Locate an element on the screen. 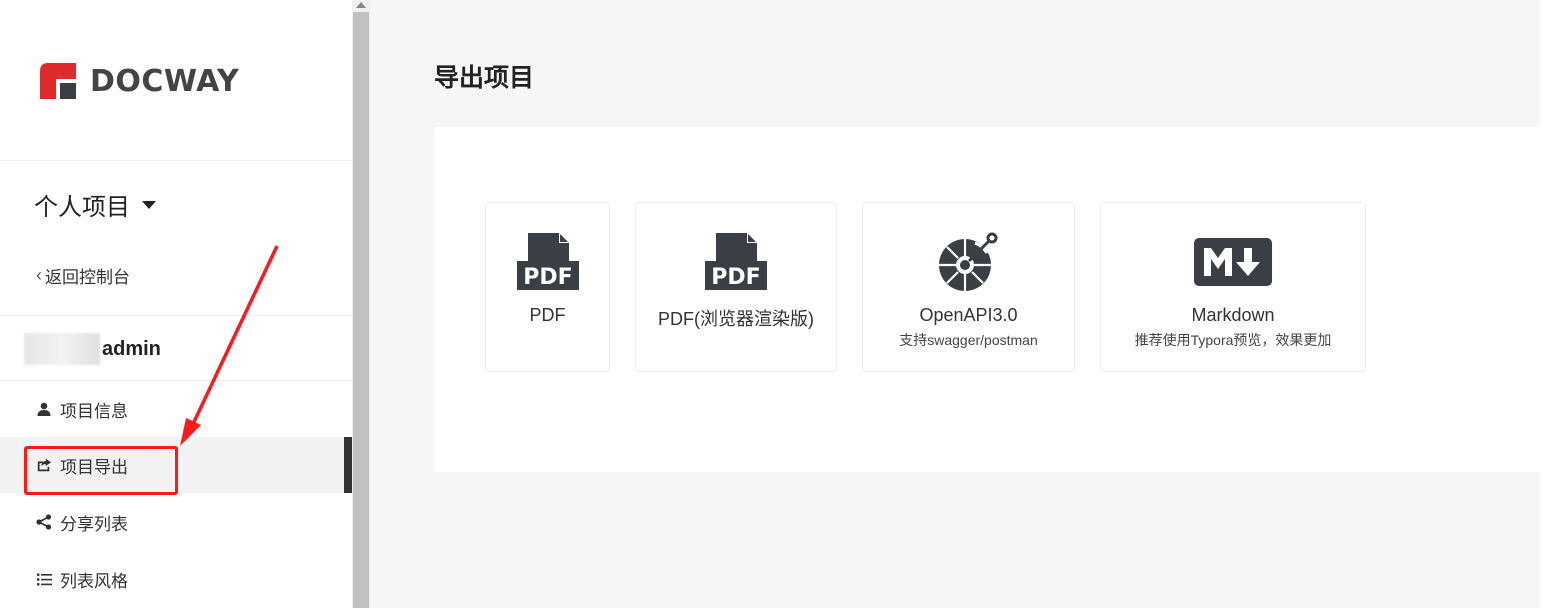 This screenshot has width=1547, height=608. option-label: Markdown is located at coordinates (1233, 315).